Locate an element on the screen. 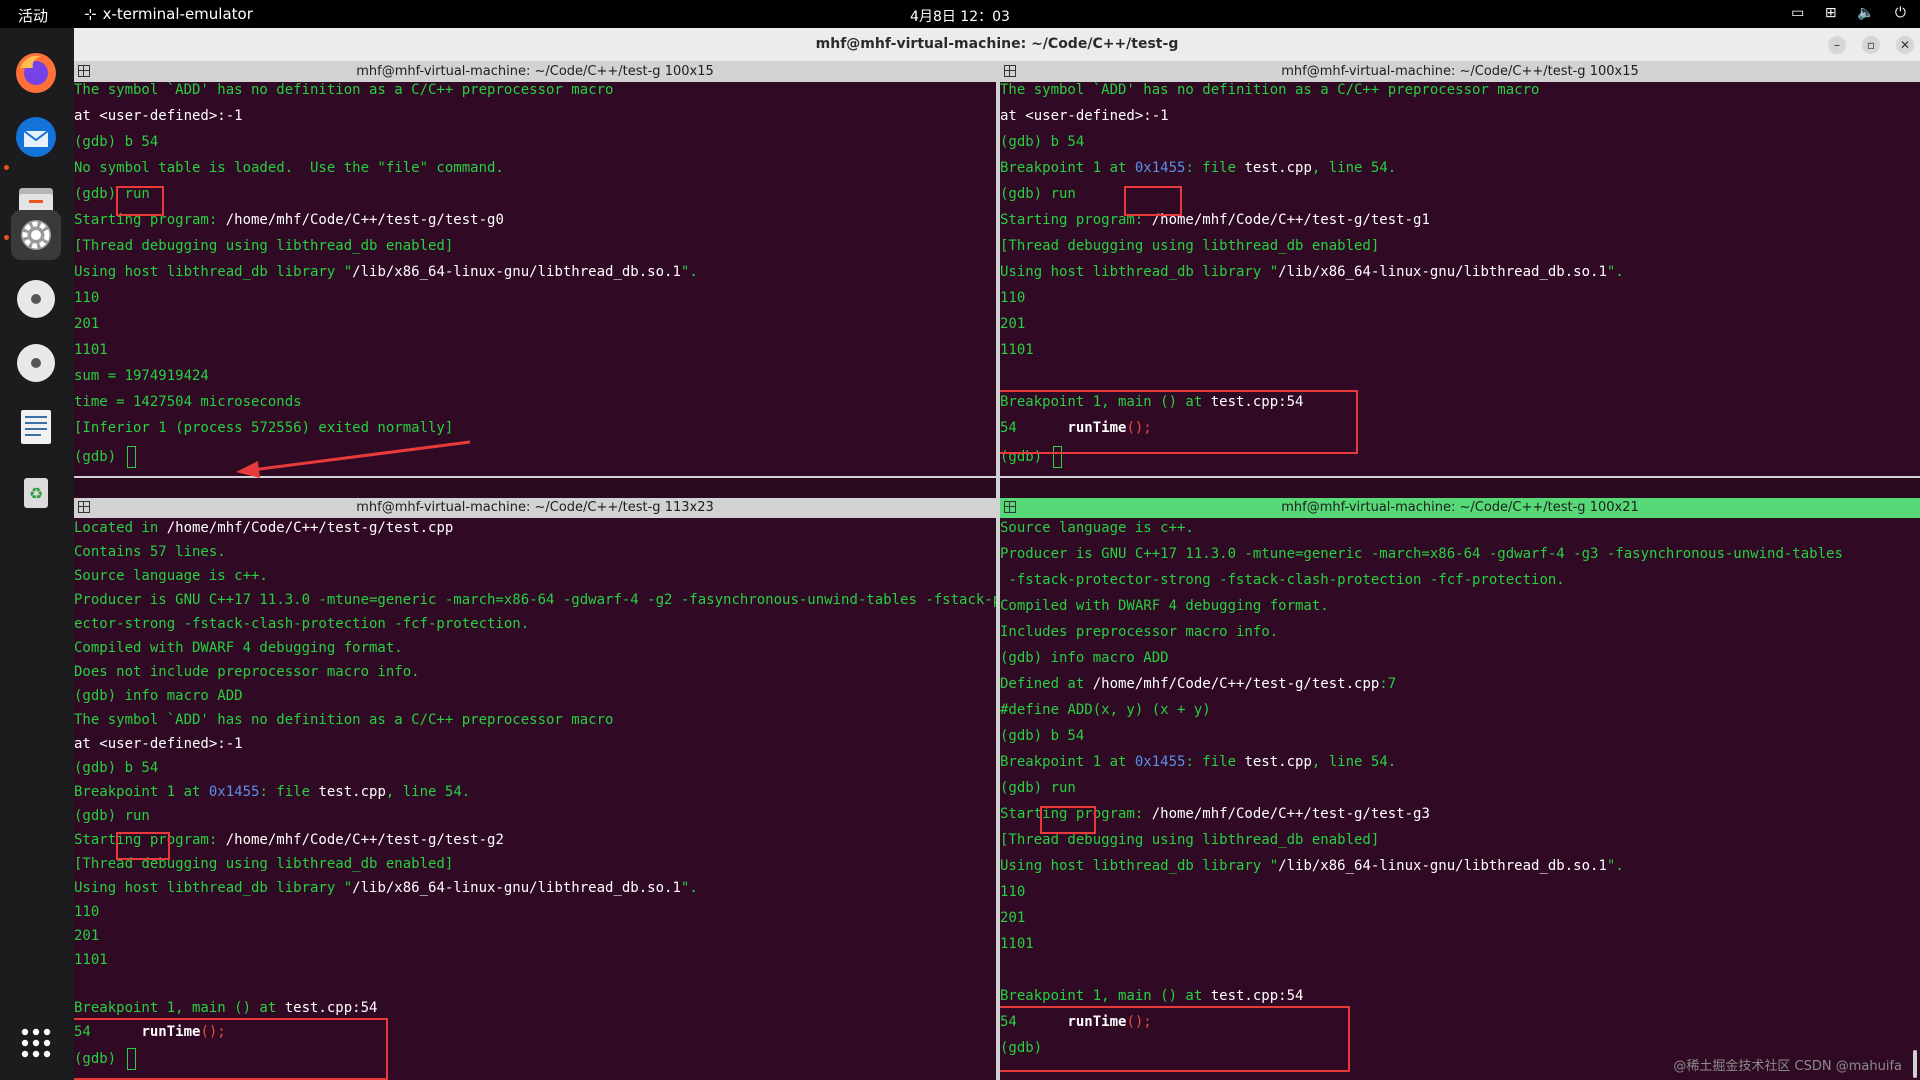 This screenshot has height=1080, width=1920. network-icon: ⊞ is located at coordinates (1831, 13).